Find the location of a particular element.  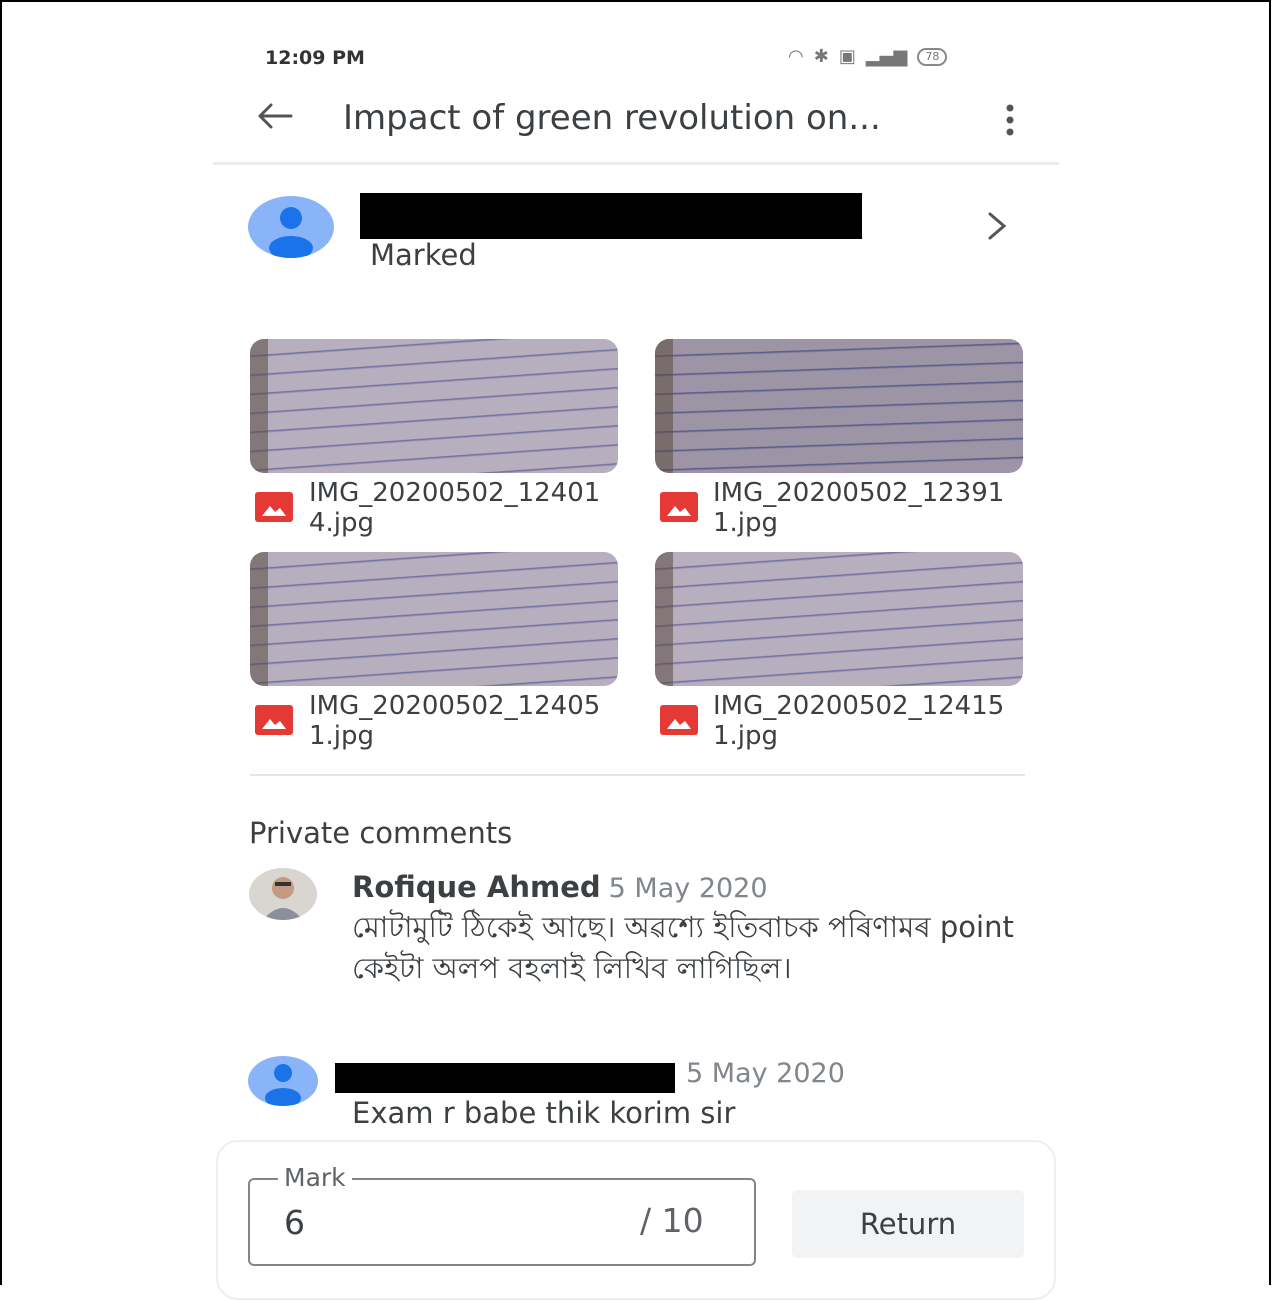

submission-status: Marked is located at coordinates (423, 255).